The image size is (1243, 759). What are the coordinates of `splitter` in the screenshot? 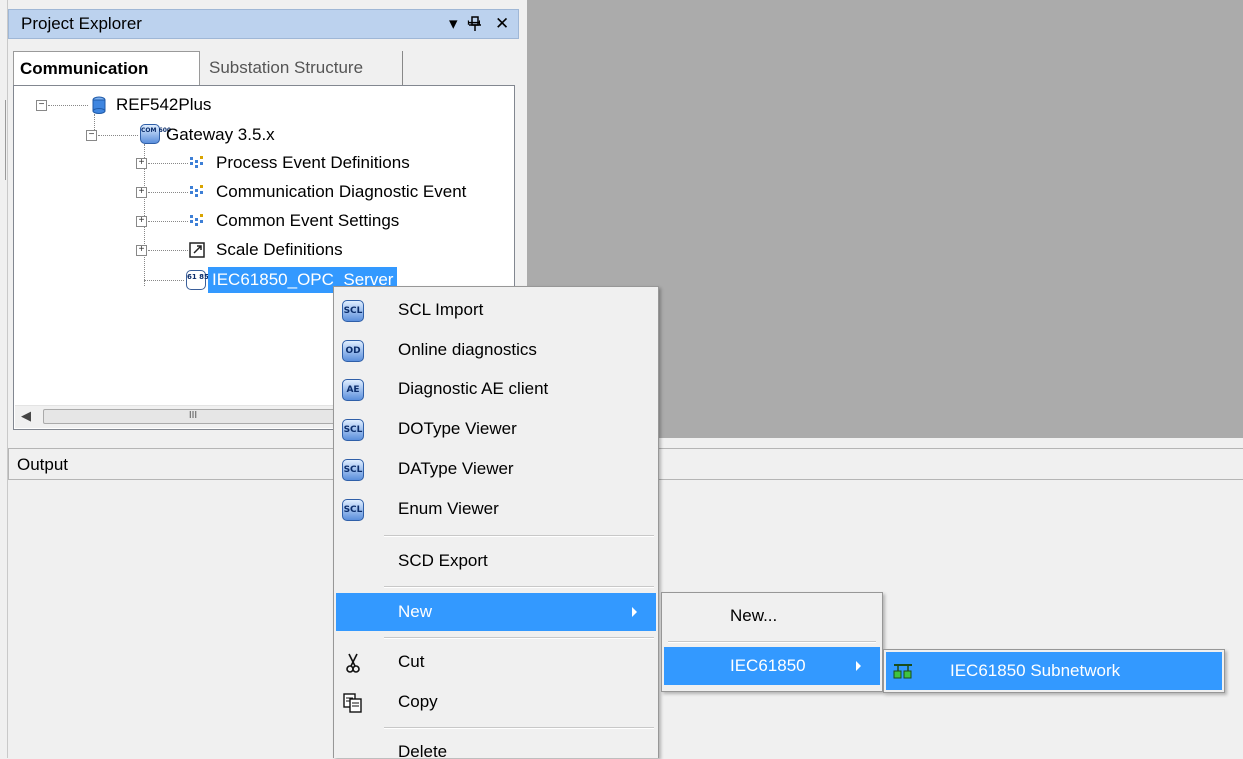 It's located at (5, 140).